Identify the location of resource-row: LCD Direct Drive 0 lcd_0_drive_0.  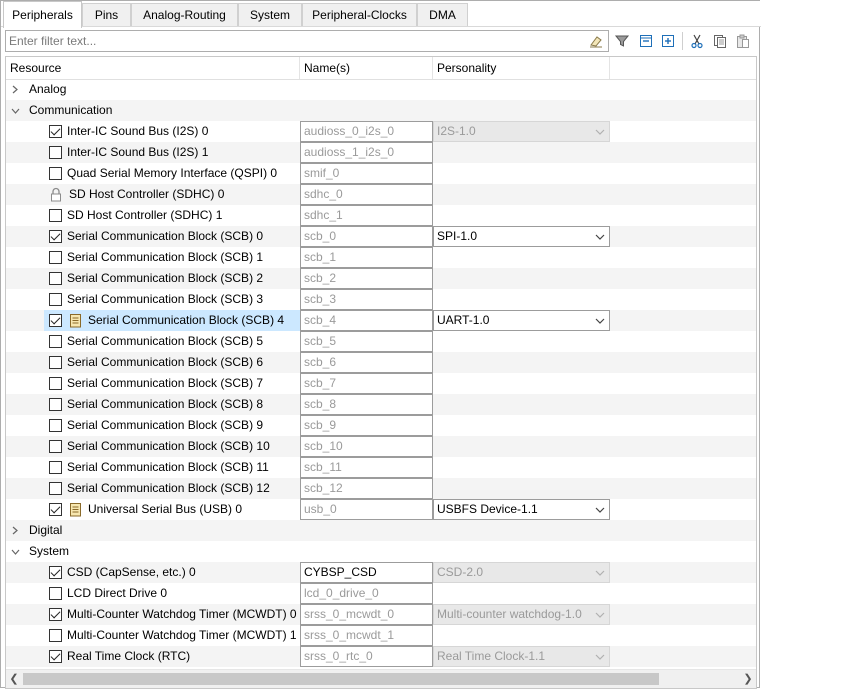
(381, 593).